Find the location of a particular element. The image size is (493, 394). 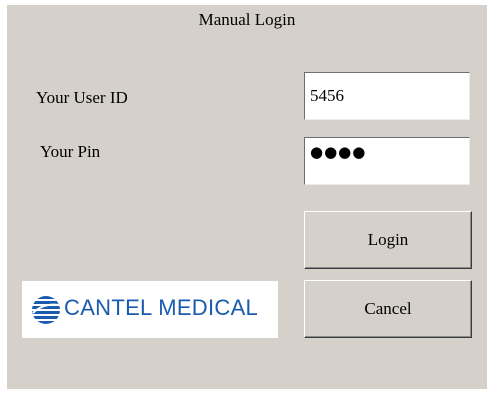

pin-masked-value: ●●●● is located at coordinates (338, 152).